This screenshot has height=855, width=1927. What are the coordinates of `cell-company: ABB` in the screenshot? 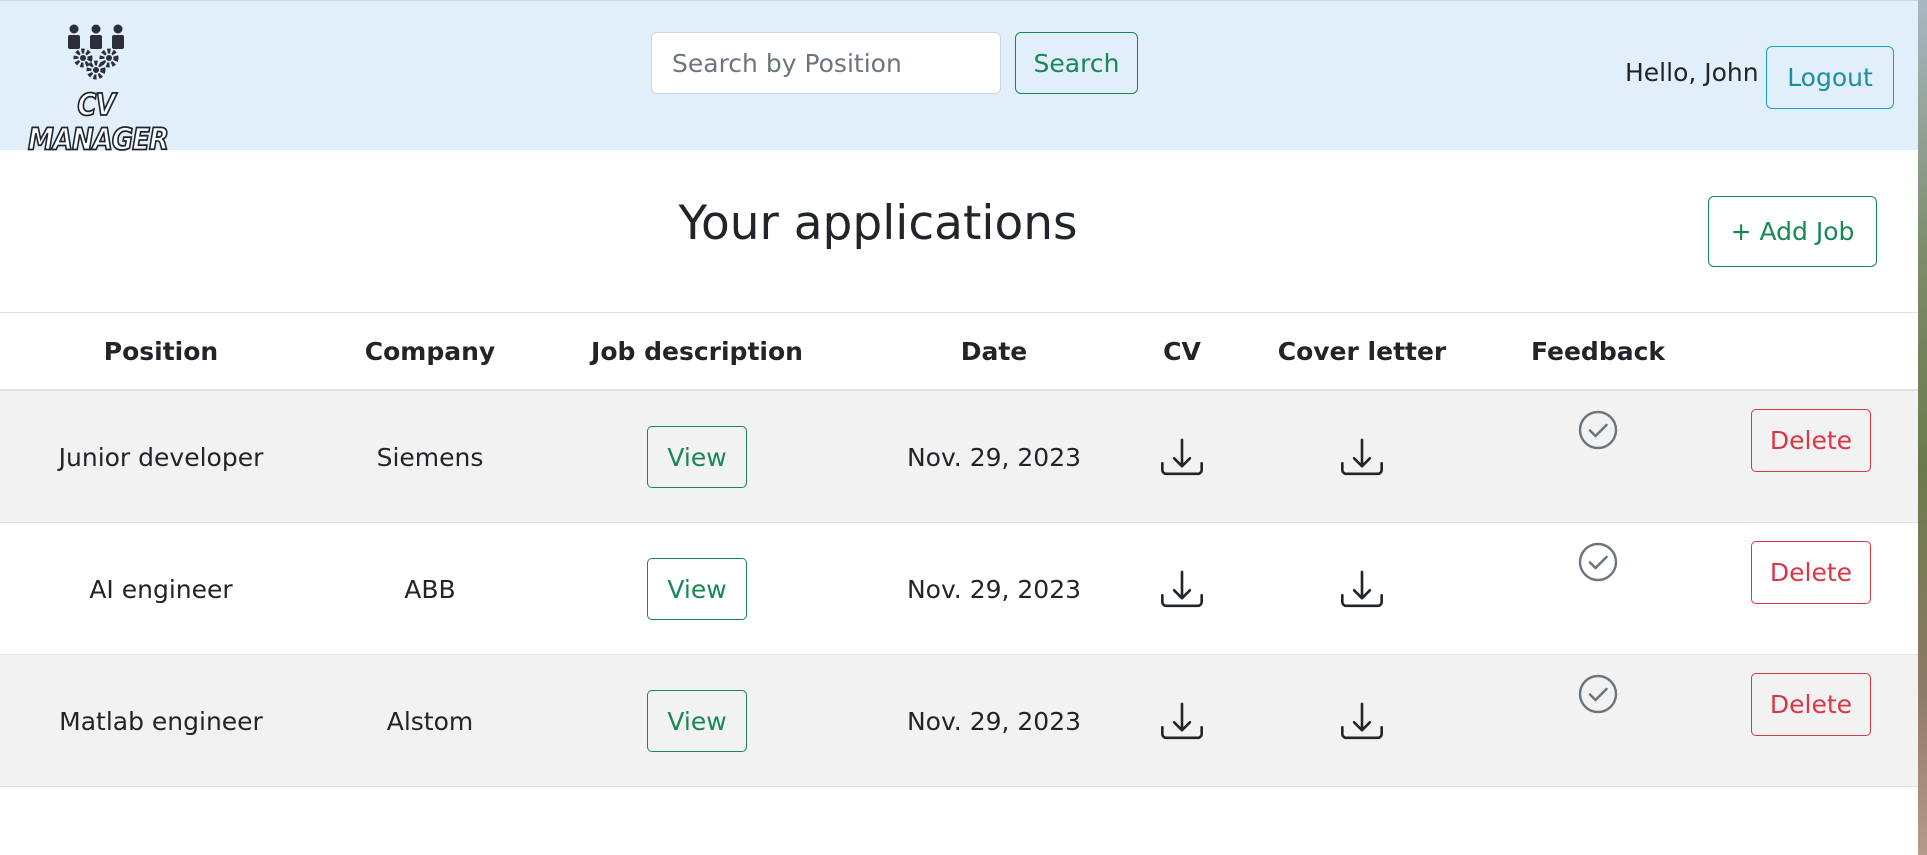 It's located at (430, 589).